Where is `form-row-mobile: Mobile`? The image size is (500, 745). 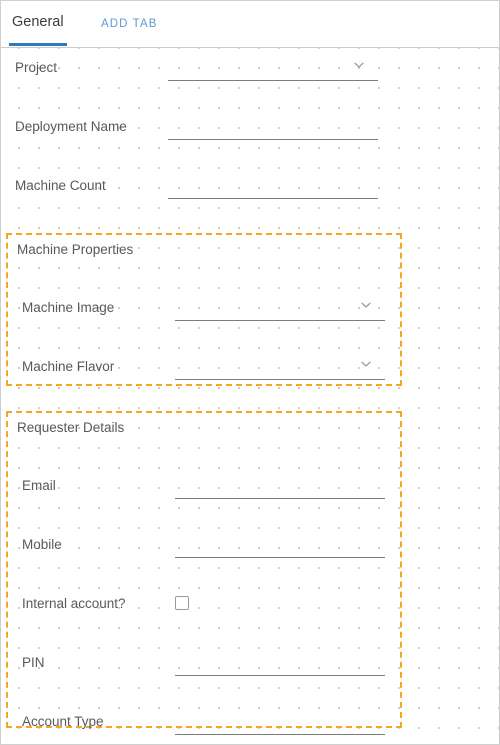
form-row-mobile: Mobile is located at coordinates (251, 556).